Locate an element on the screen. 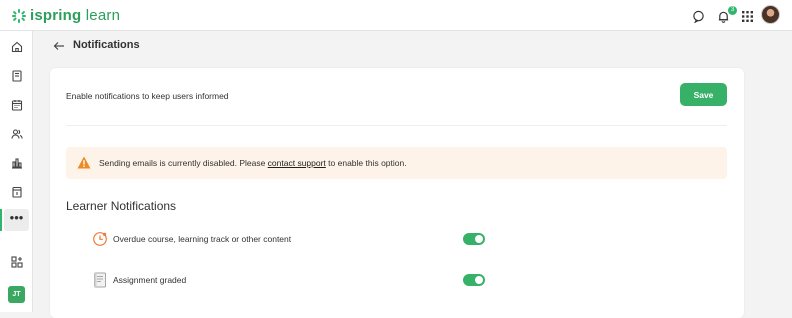  apps-grid-icon is located at coordinates (747, 16).